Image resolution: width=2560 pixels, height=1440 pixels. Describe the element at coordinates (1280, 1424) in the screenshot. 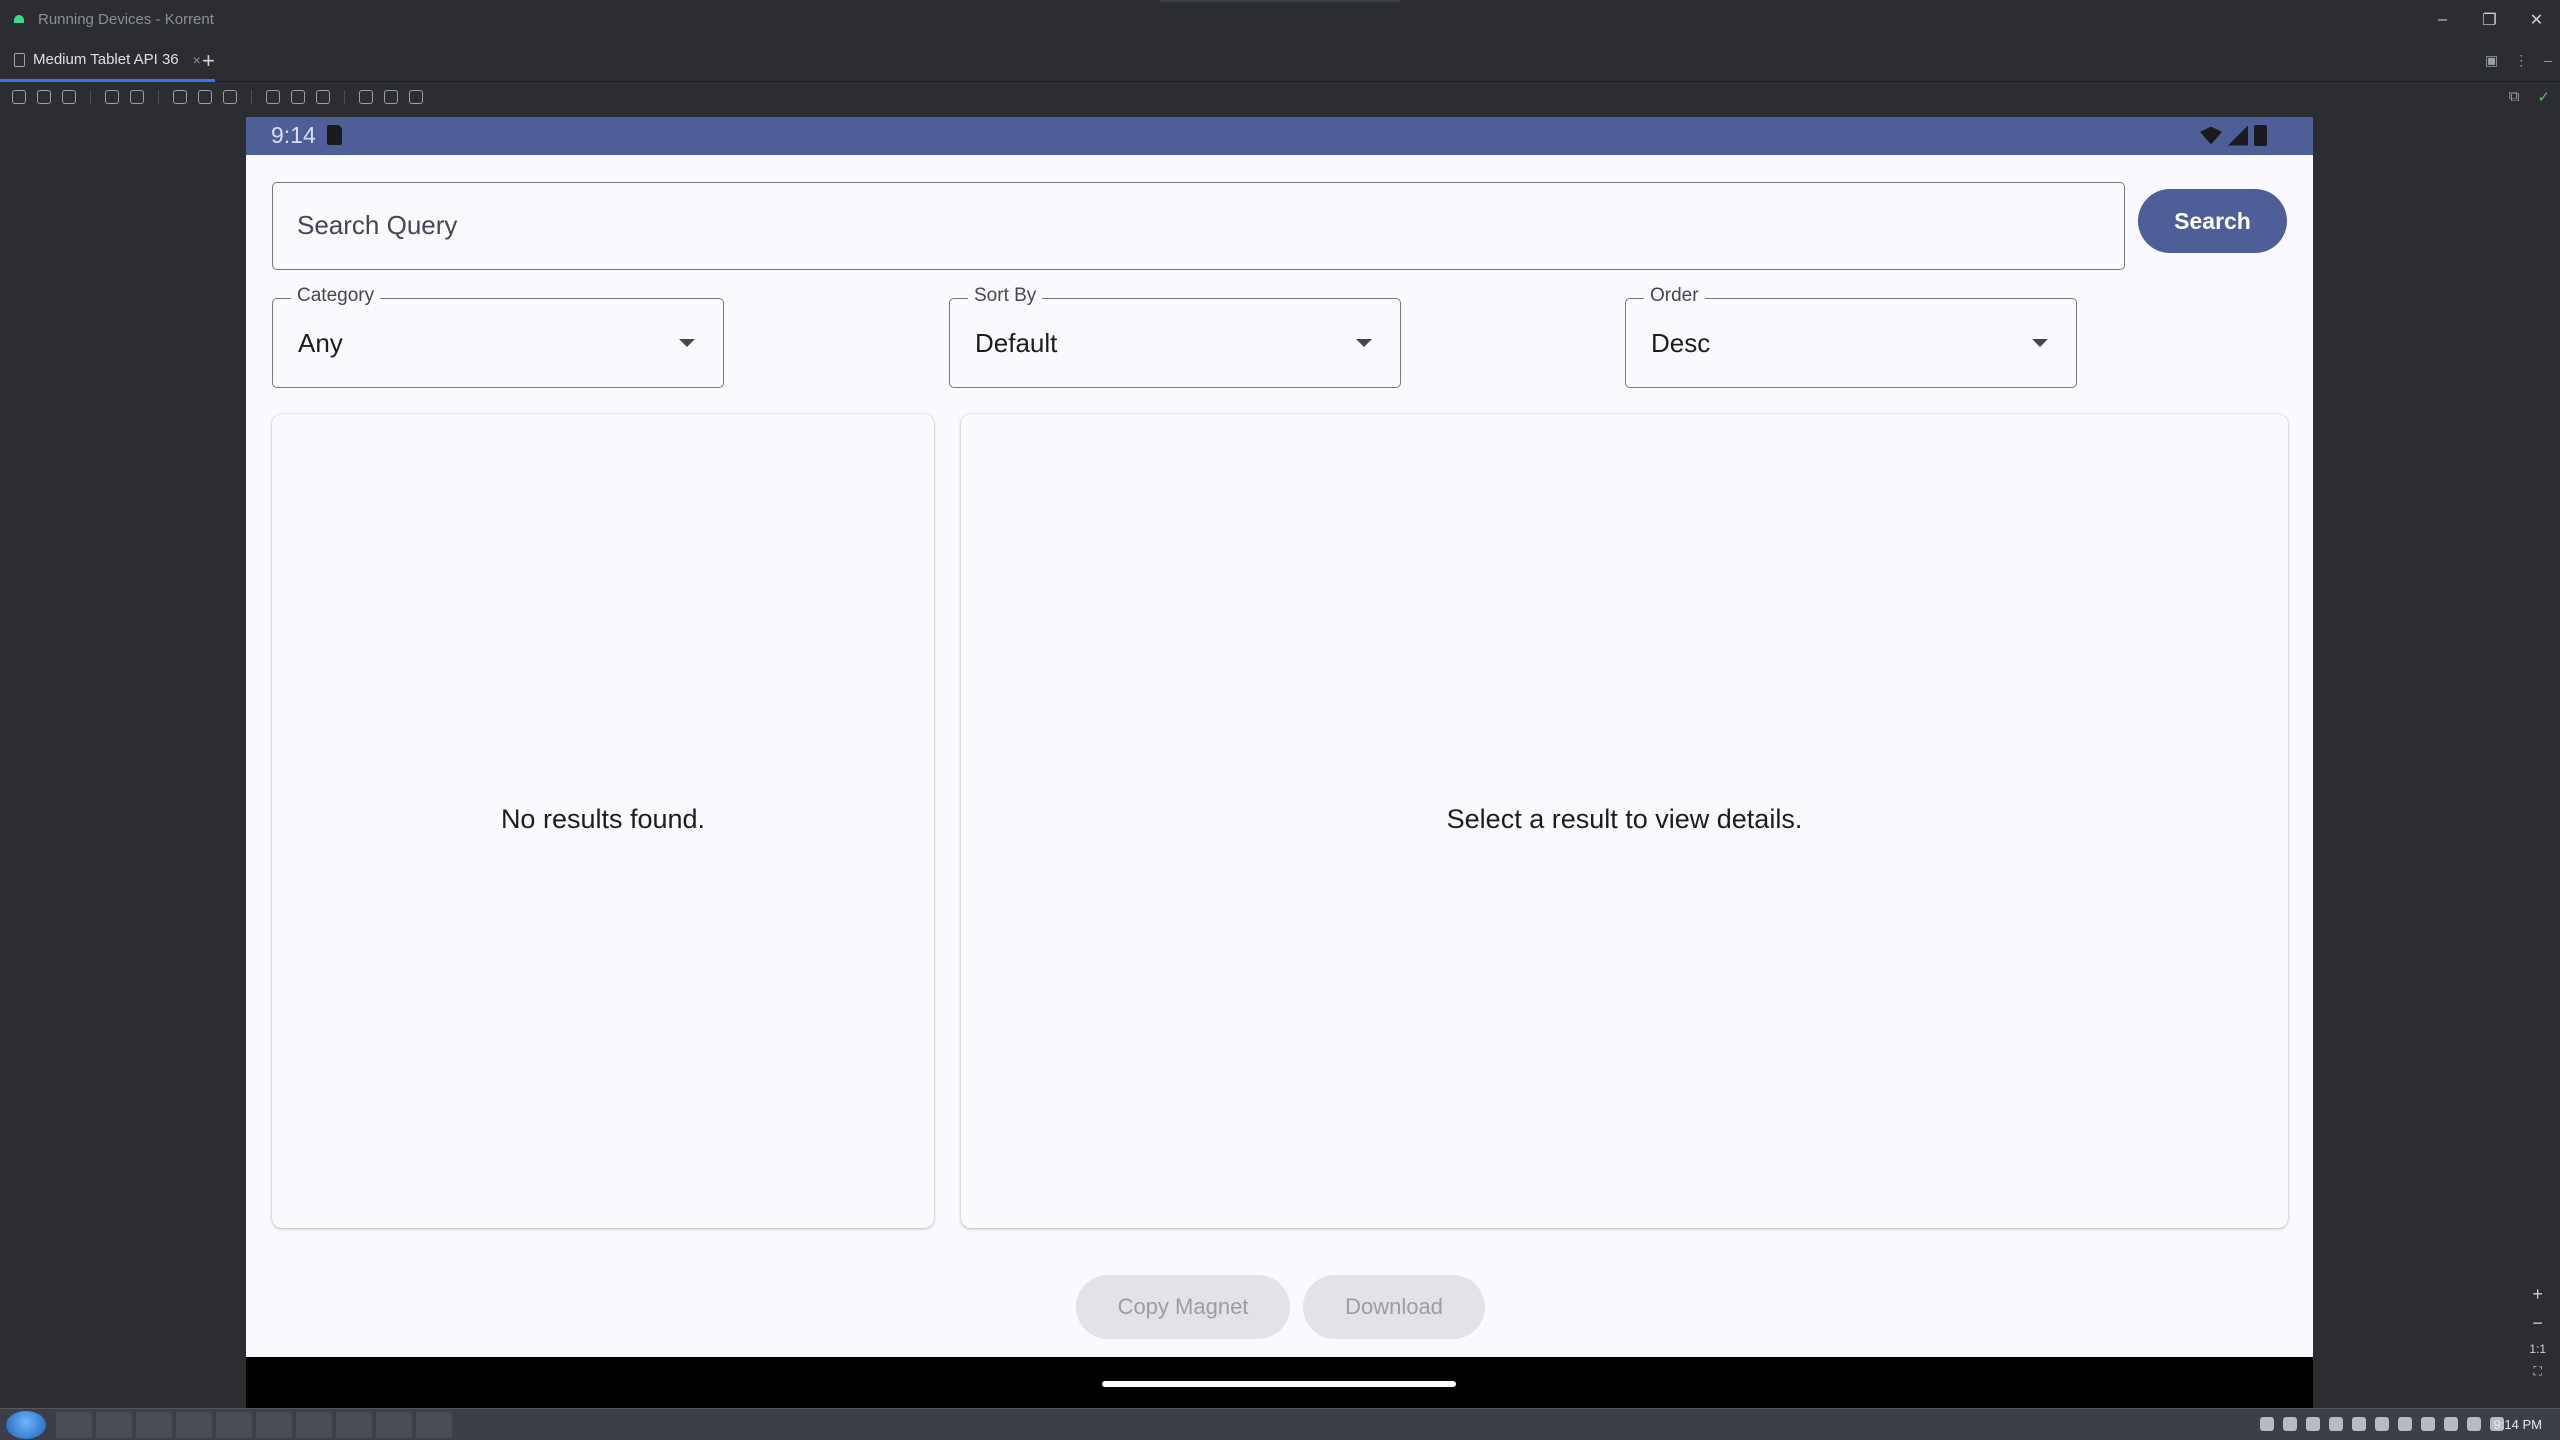

I see `os-taskbar: 9:14 PM` at that location.